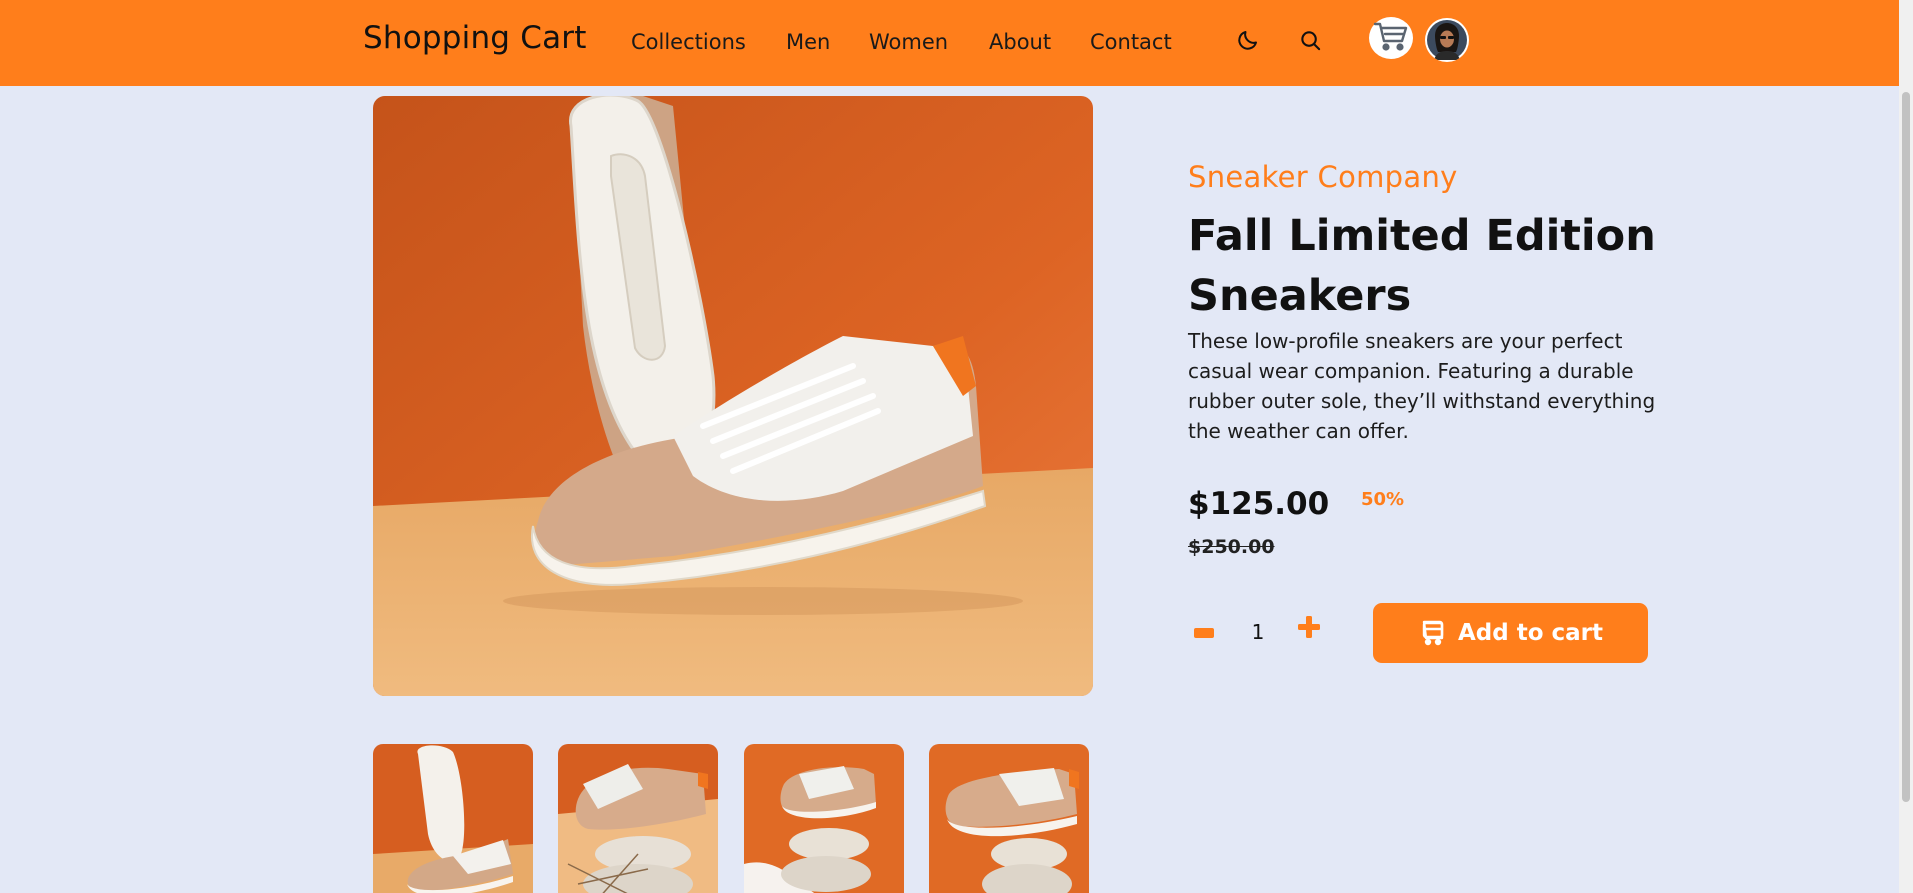  Describe the element at coordinates (1020, 42) in the screenshot. I see `nav-about: About` at that location.